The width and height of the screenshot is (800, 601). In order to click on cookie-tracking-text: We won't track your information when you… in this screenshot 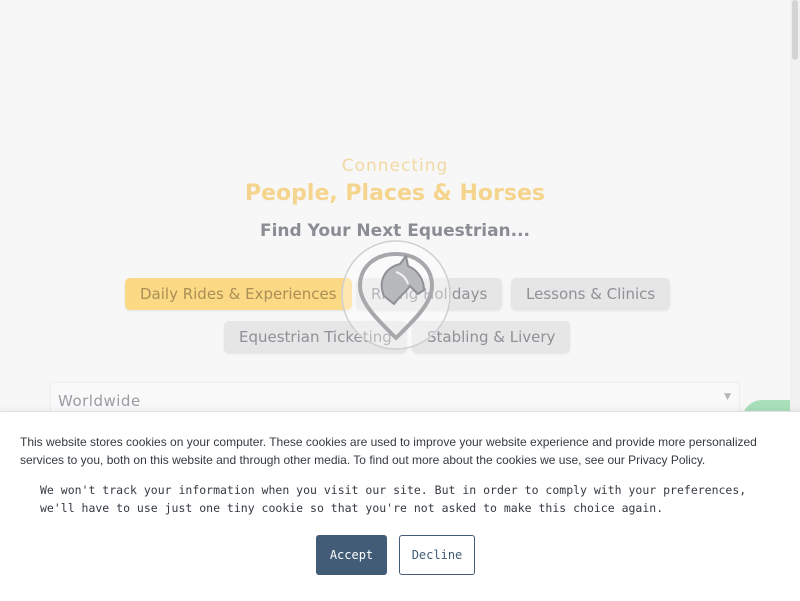, I will do `click(393, 499)`.